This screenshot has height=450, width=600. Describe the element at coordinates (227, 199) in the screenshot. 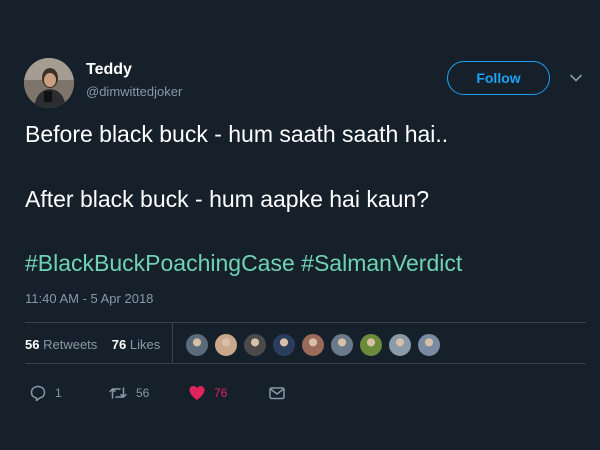

I see `tweet-text-line-2: After black buck - hum aapke hai kaun?` at that location.